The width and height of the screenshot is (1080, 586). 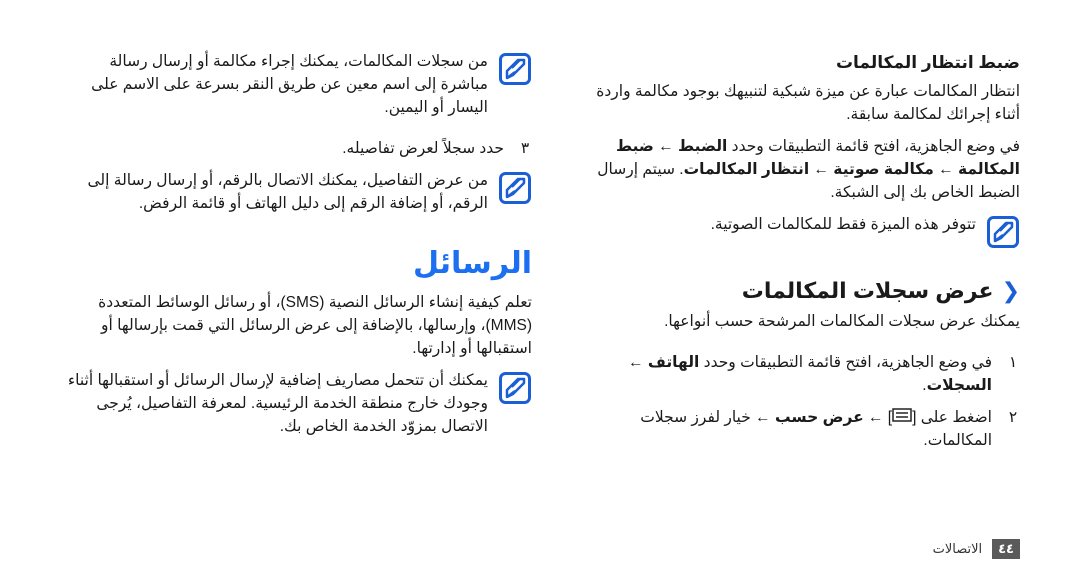 I want to click on bold-term: الضبط, so click(x=703, y=146).